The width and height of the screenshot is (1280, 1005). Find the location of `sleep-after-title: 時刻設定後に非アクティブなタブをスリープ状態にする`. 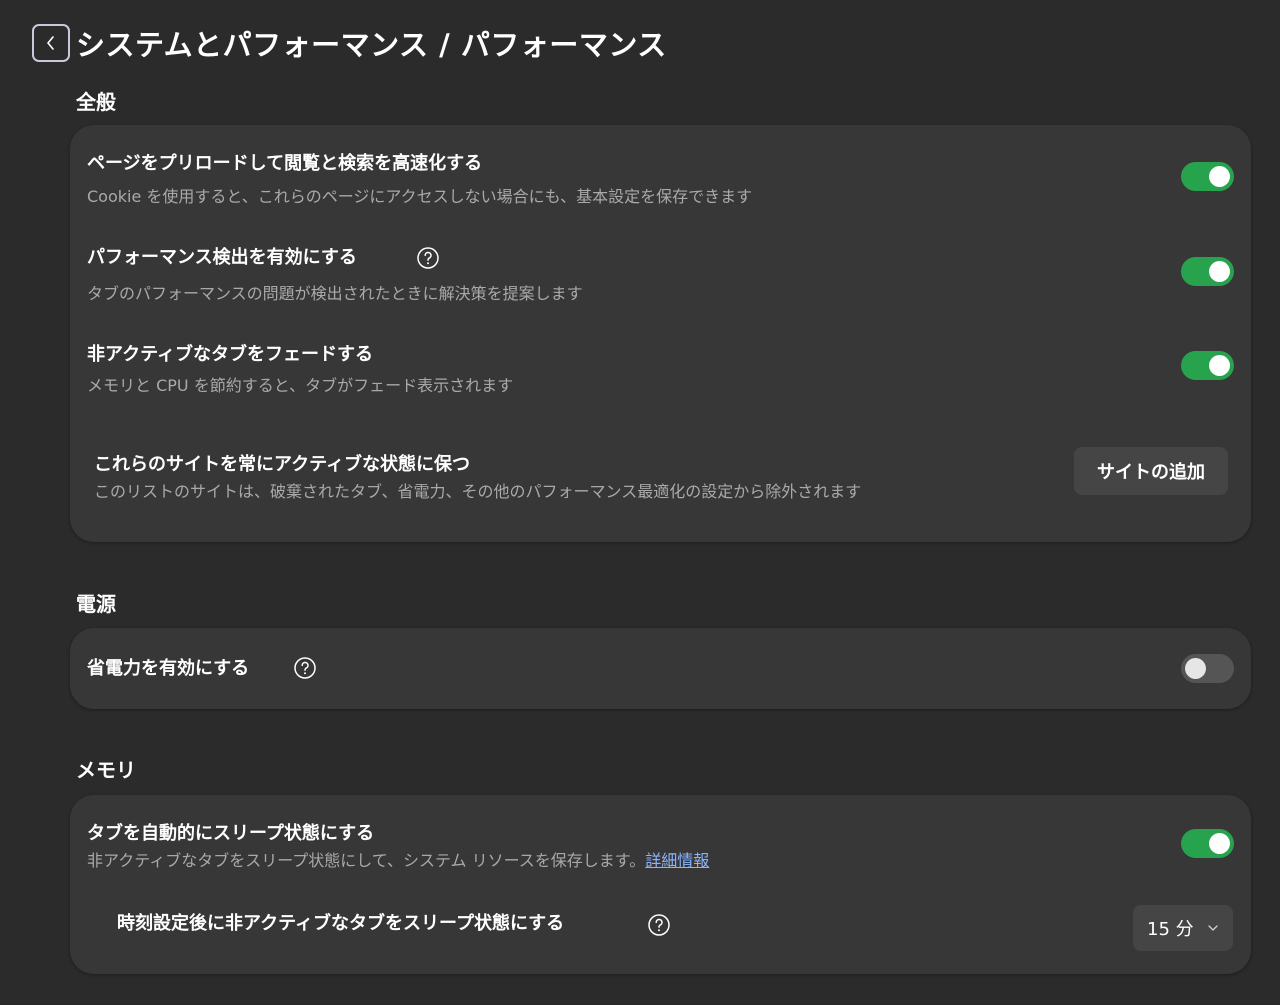

sleep-after-title: 時刻設定後に非アクティブなタブをスリープ状態にする is located at coordinates (341, 923).